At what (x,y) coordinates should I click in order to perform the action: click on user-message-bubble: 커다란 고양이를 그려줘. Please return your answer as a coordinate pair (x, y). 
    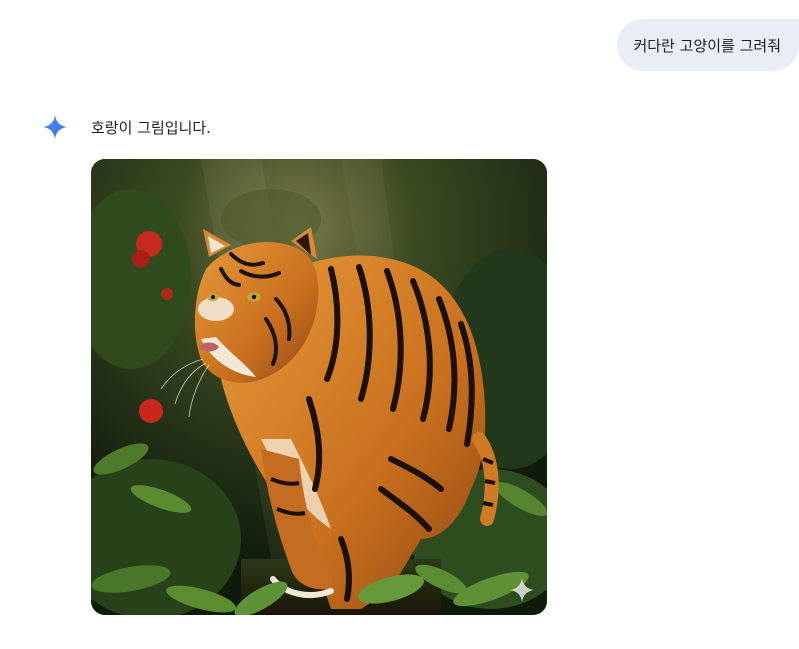
    Looking at the image, I should click on (708, 45).